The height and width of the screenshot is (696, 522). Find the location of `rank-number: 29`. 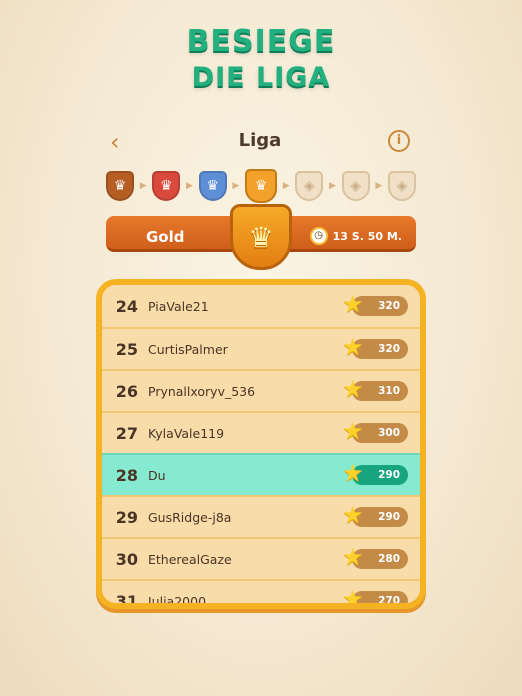

rank-number: 29 is located at coordinates (126, 517).